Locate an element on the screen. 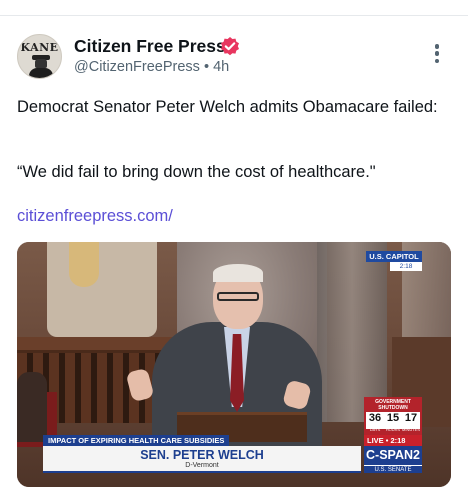  hours-label: HOURS is located at coordinates (393, 429).